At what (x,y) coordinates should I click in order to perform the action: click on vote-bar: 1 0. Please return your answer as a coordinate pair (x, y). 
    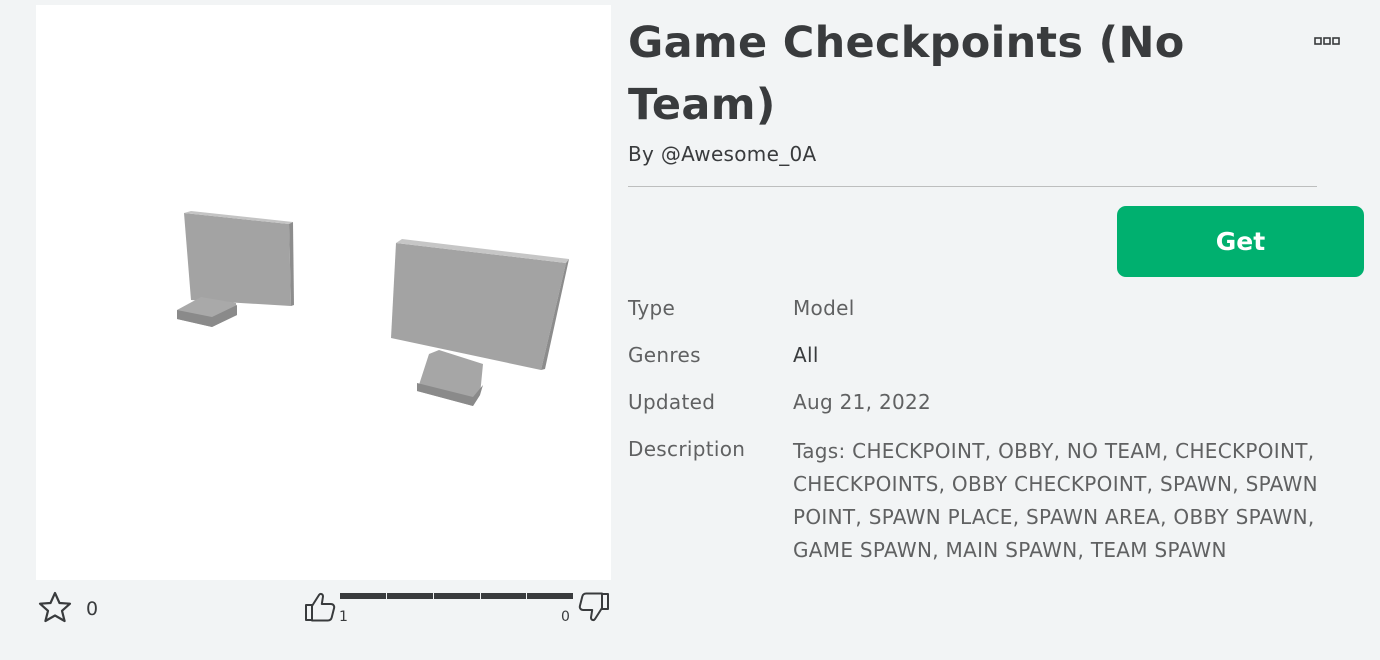
    Looking at the image, I should click on (457, 608).